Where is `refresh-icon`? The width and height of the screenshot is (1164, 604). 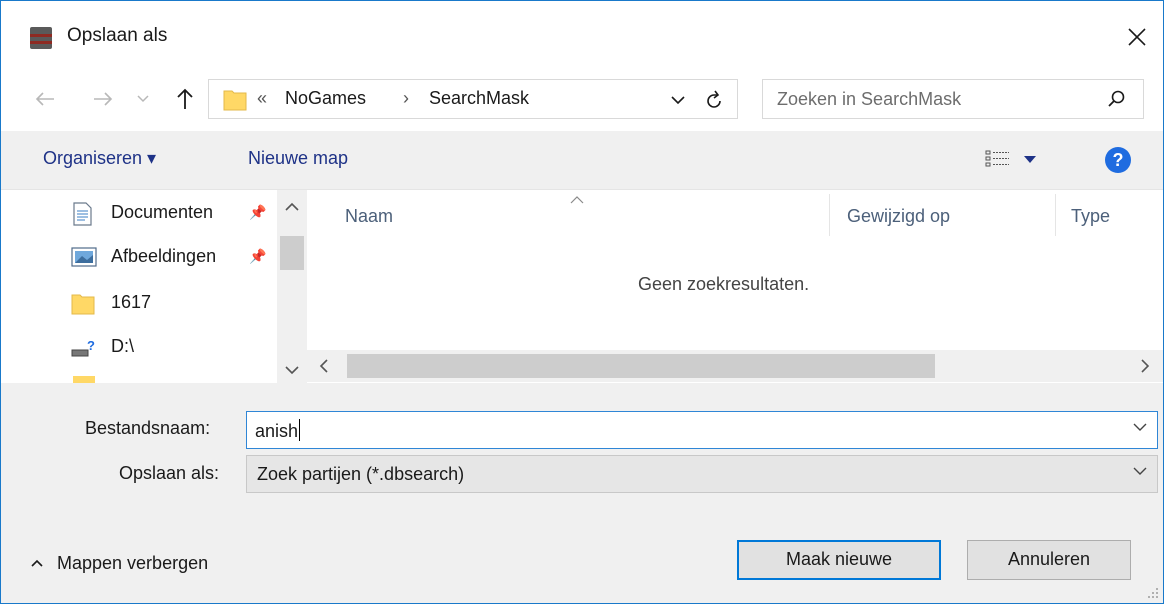 refresh-icon is located at coordinates (714, 100).